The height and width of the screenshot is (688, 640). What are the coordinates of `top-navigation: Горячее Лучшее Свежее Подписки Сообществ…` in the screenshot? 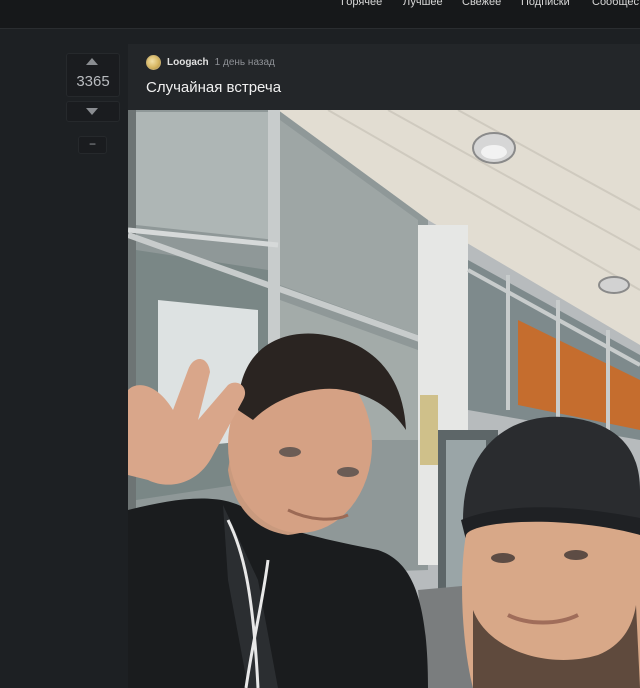 It's located at (320, 14).